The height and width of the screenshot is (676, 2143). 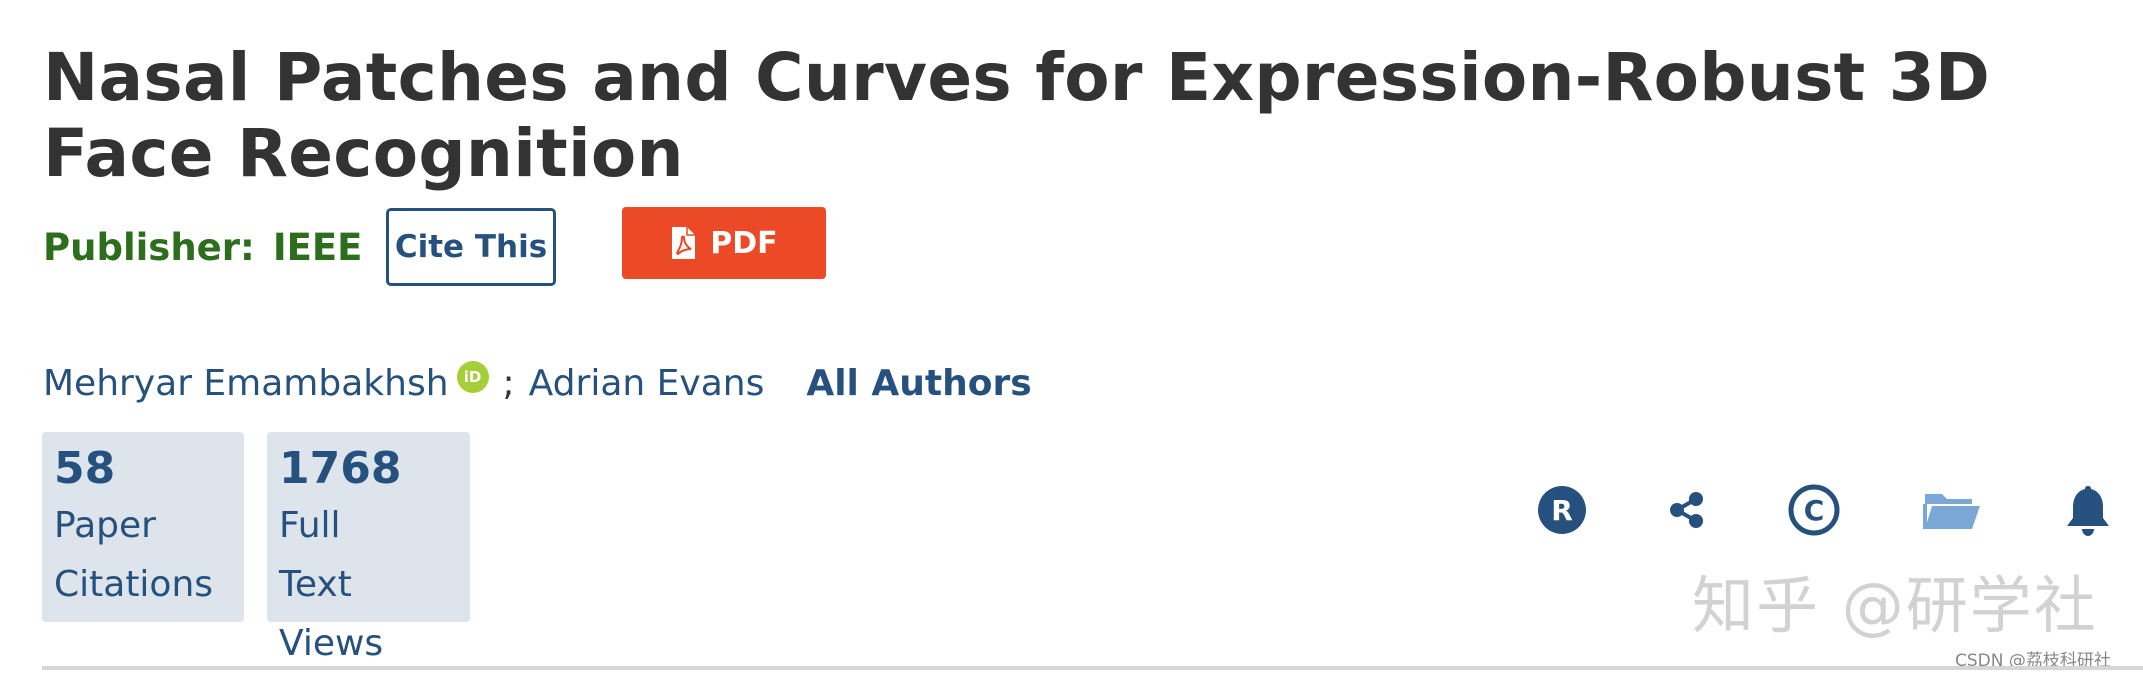 I want to click on metric-label-line: Views, so click(x=331, y=643).